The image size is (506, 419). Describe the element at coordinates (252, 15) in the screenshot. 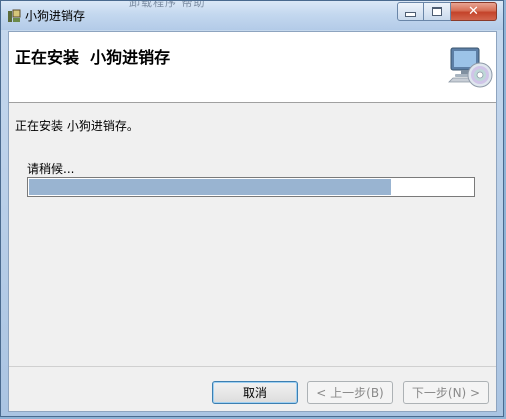

I see `title-bar: 卸载程序 帮助 小狗进销存 ✕` at that location.